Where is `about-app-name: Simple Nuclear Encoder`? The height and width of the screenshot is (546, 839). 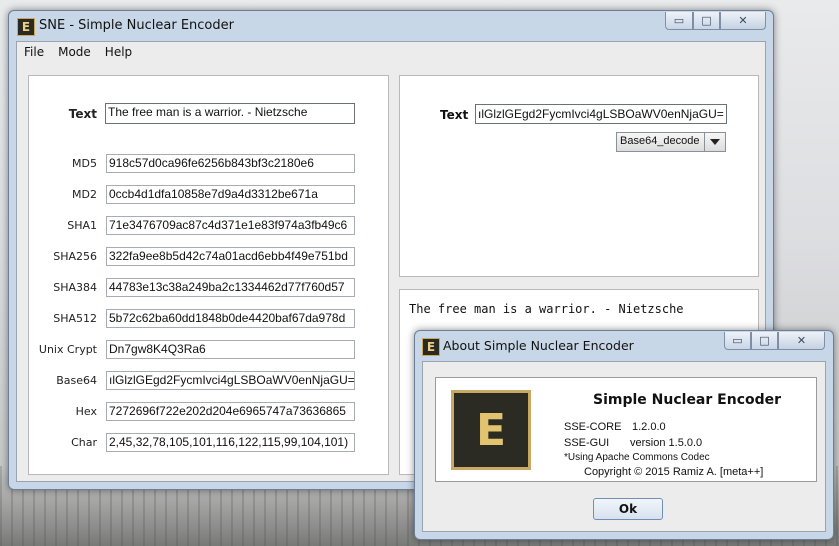
about-app-name: Simple Nuclear Encoder is located at coordinates (687, 400).